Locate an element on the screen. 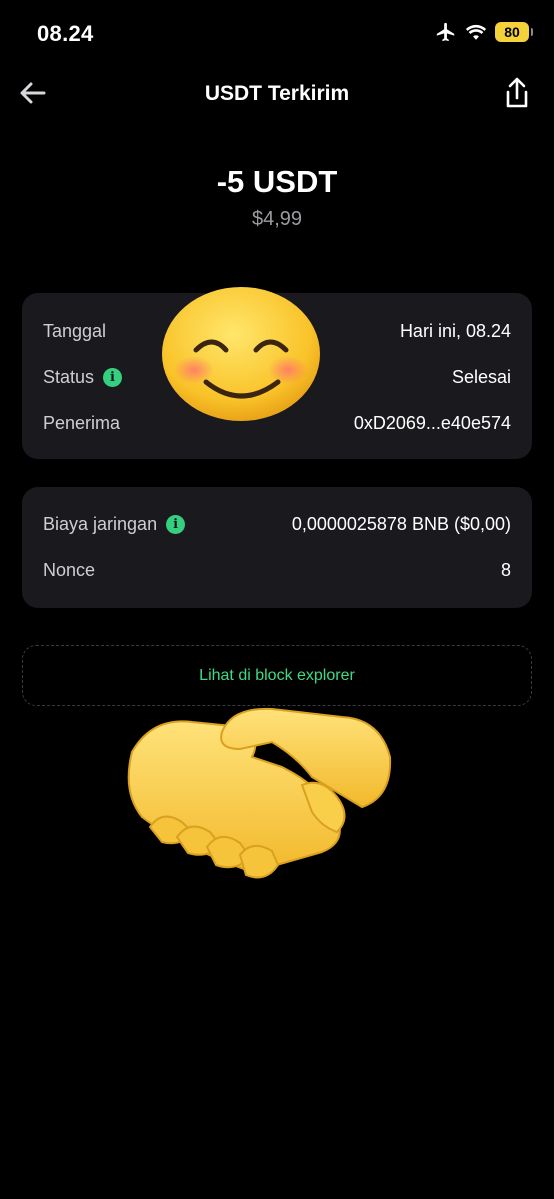 Image resolution: width=554 pixels, height=1199 pixels. status-value: Selesai is located at coordinates (481, 376).